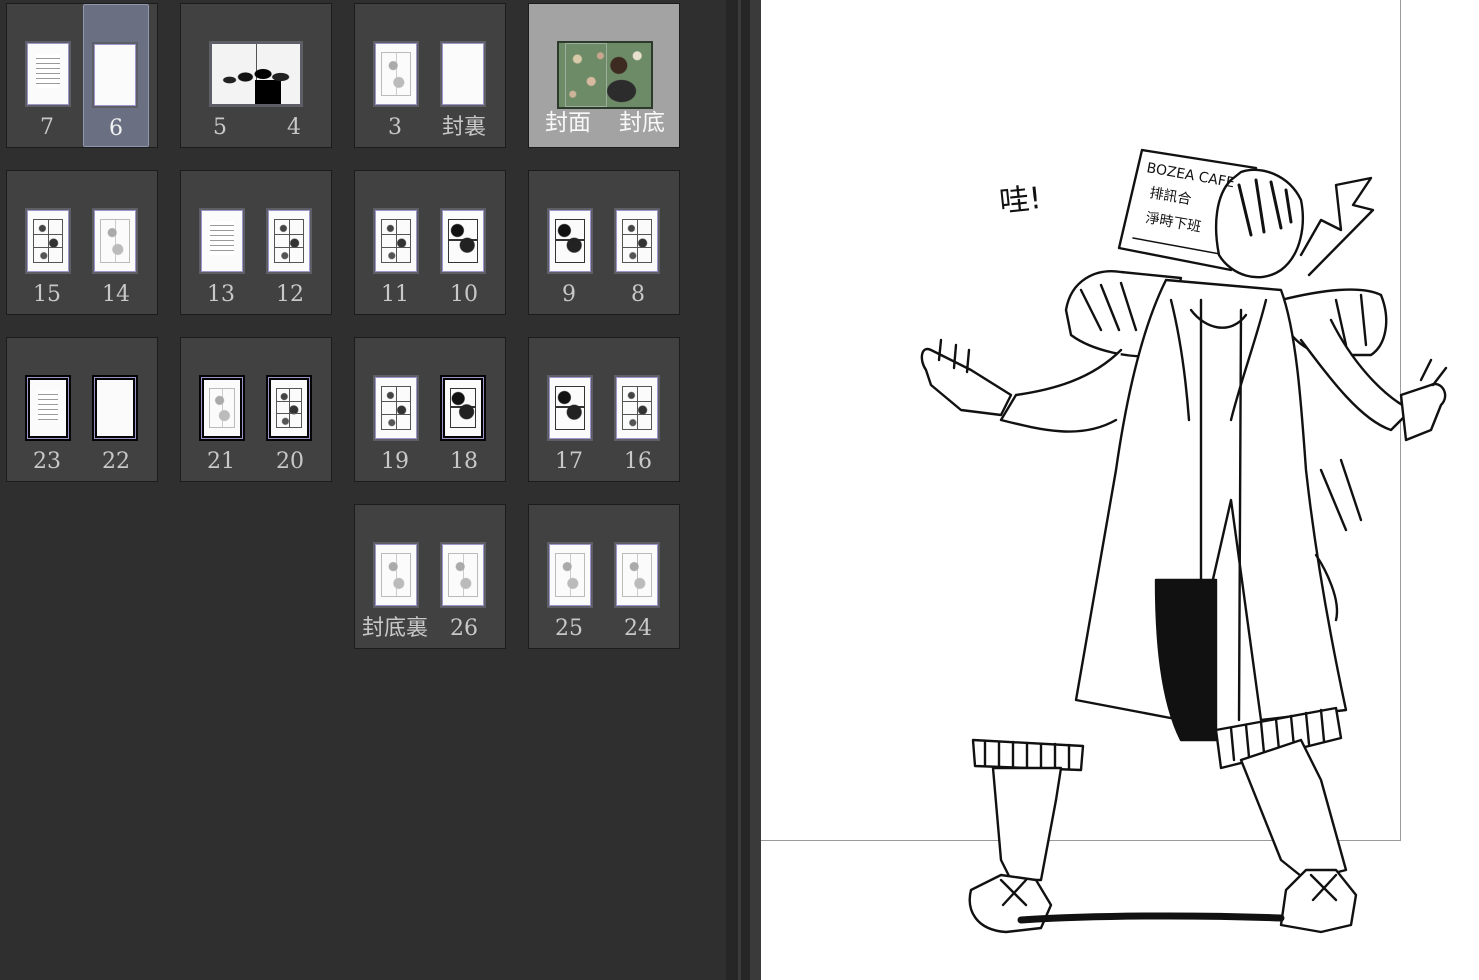 This screenshot has height=980, width=1479. Describe the element at coordinates (464, 628) in the screenshot. I see `page-number: 26` at that location.